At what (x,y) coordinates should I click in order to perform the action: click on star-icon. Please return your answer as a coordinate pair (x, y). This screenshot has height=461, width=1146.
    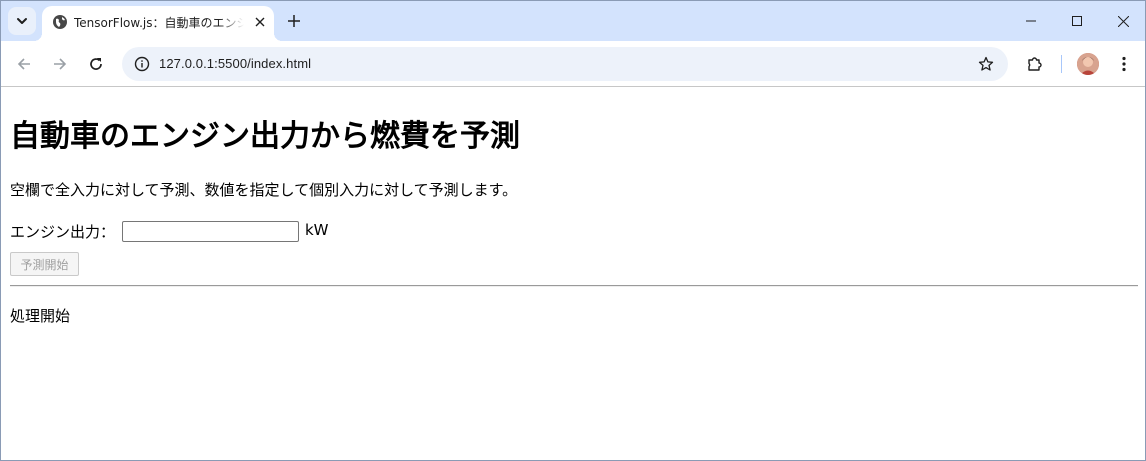
    Looking at the image, I should click on (986, 63).